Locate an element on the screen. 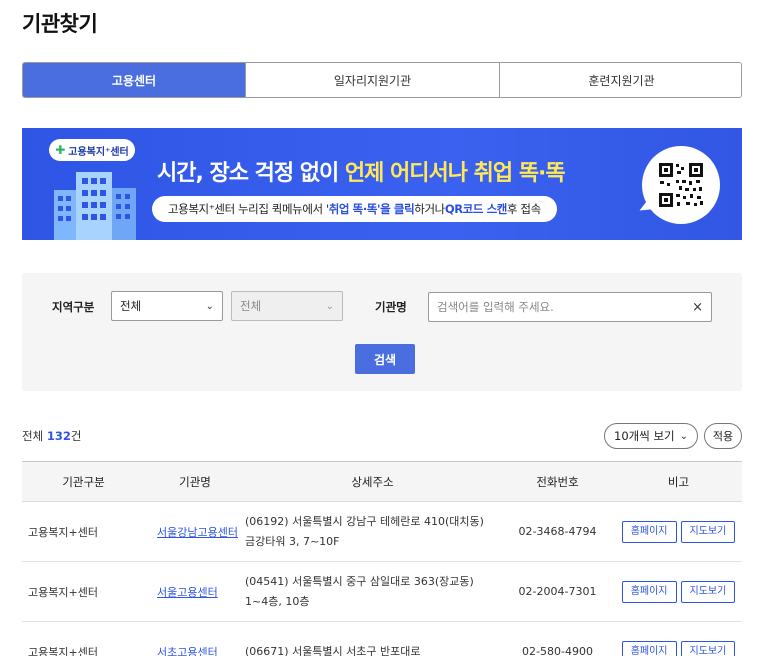  cell-name: 서초고용센터 is located at coordinates (195, 638).